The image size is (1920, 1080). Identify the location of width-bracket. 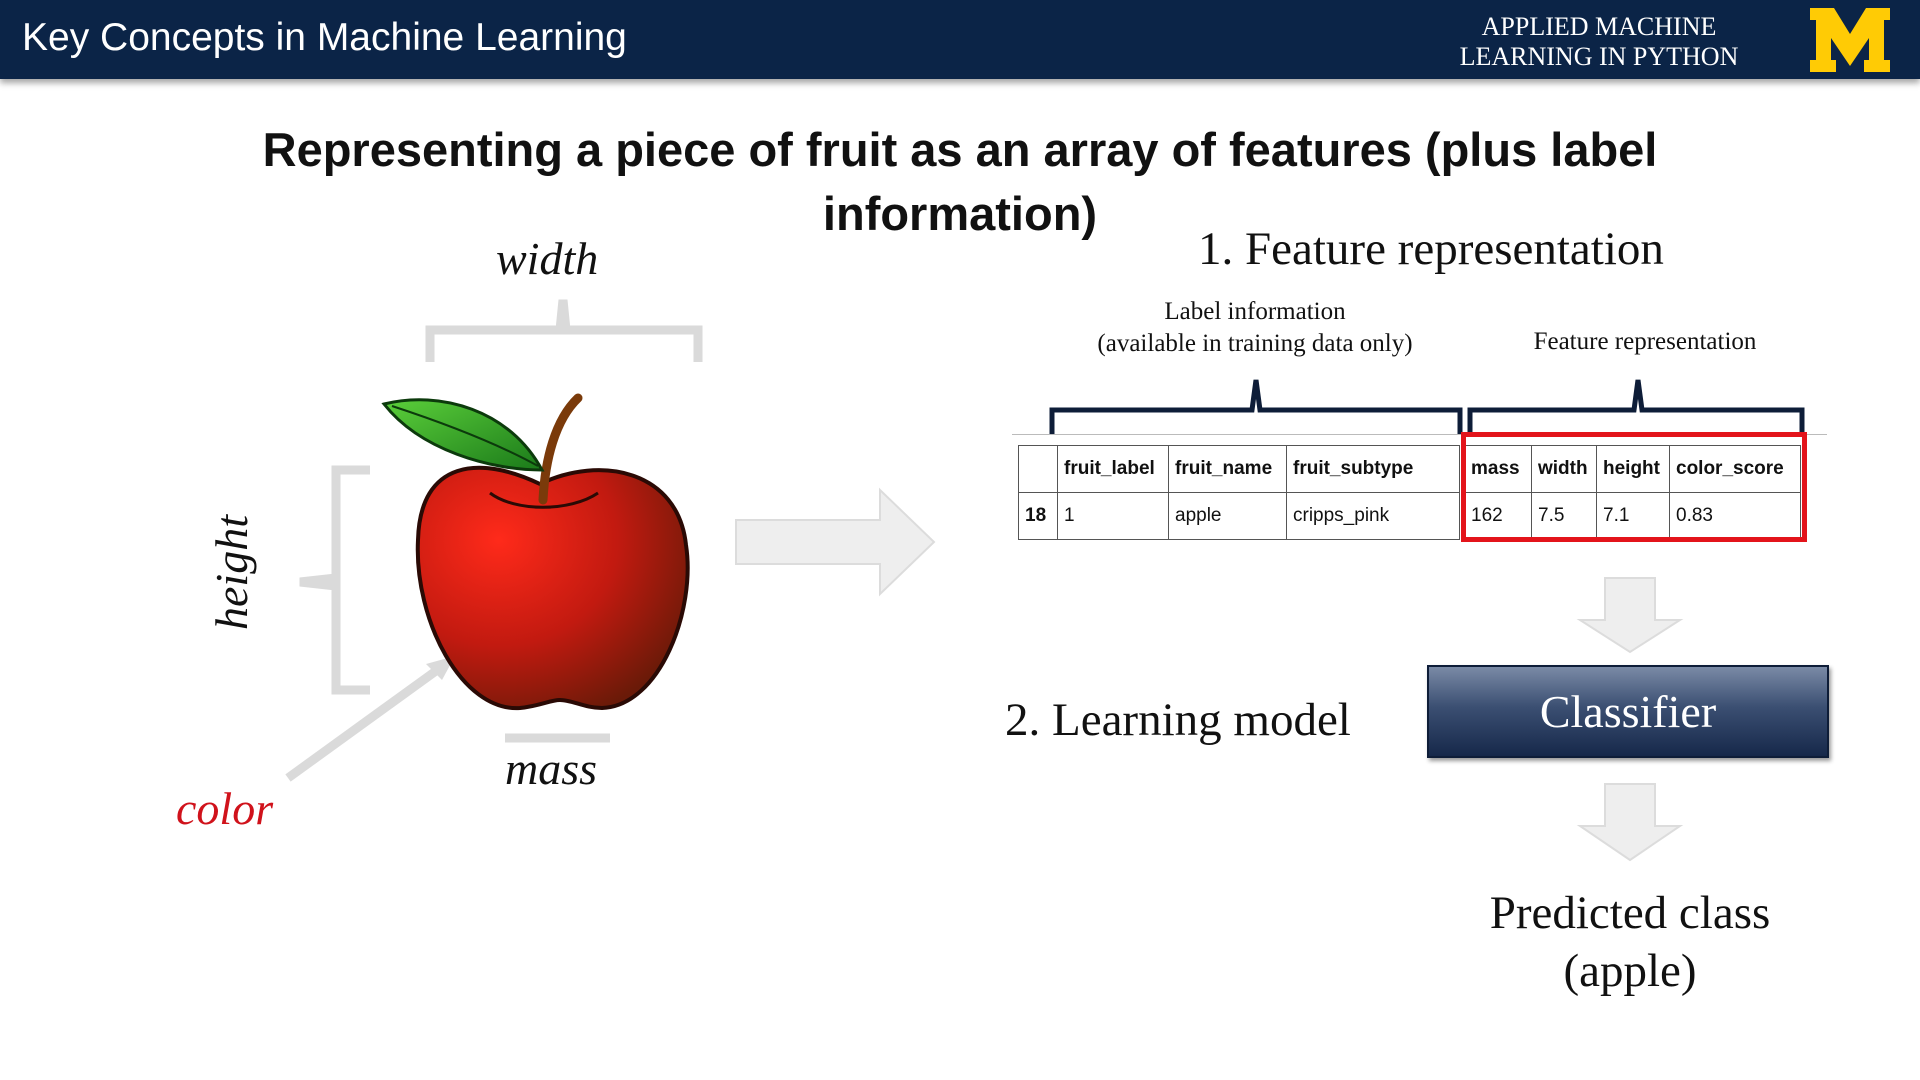
(564, 330).